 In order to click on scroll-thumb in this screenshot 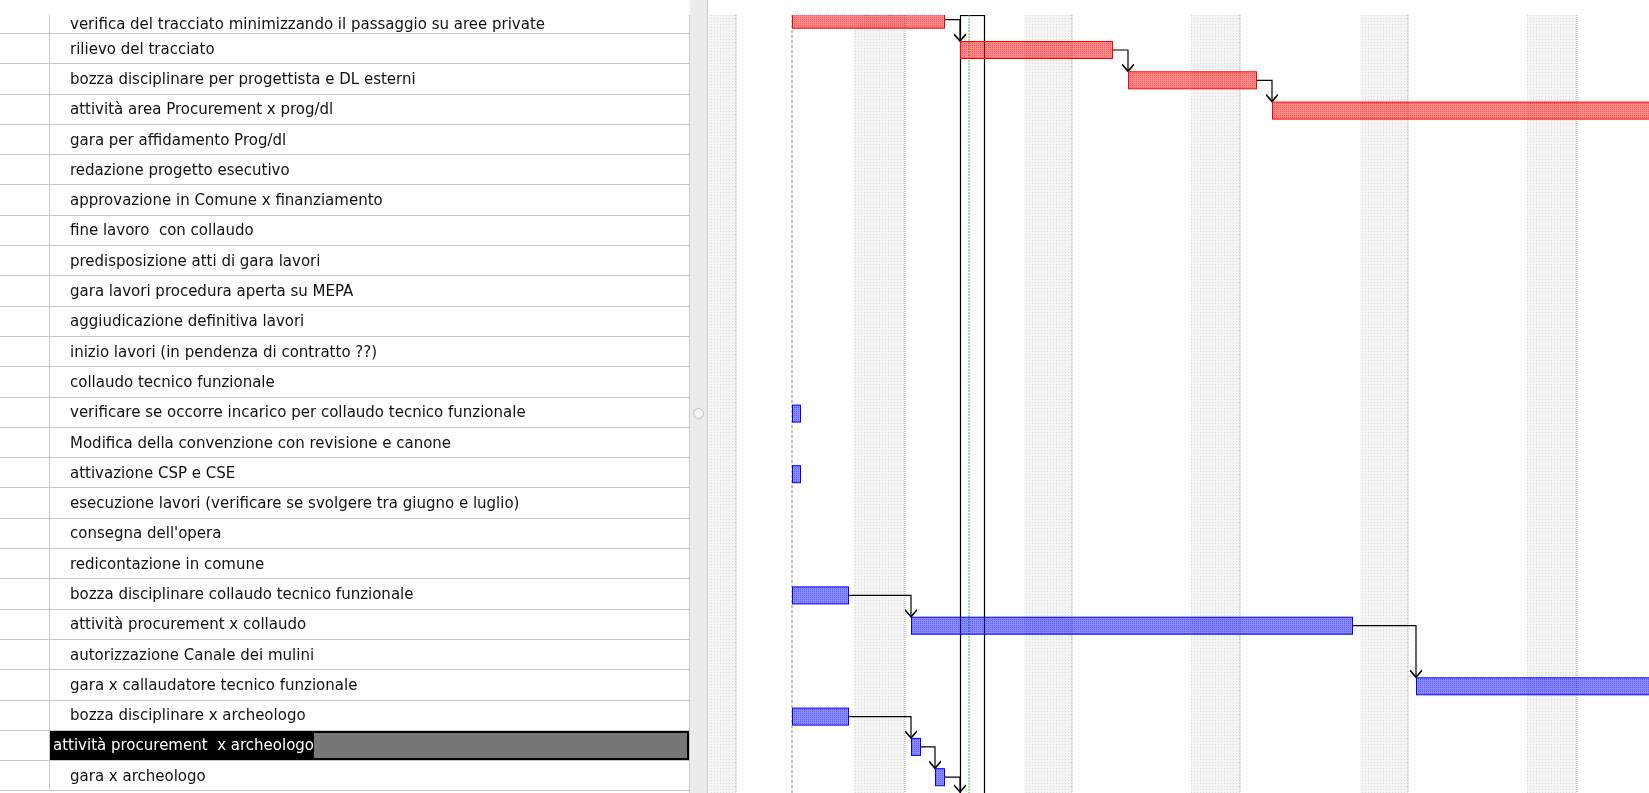, I will do `click(698, 413)`.